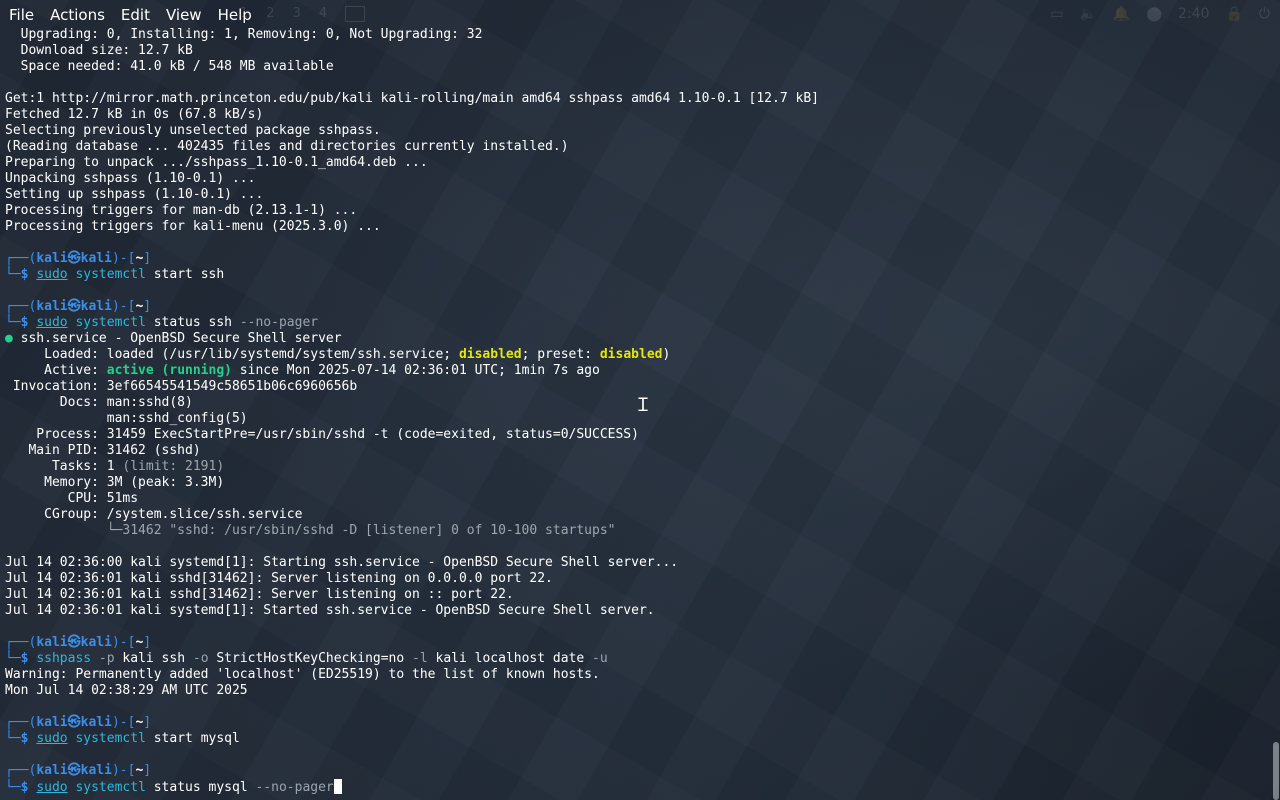  What do you see at coordinates (643, 405) in the screenshot?
I see `ibeam-mouse-cursor-icon: Ｉ` at bounding box center [643, 405].